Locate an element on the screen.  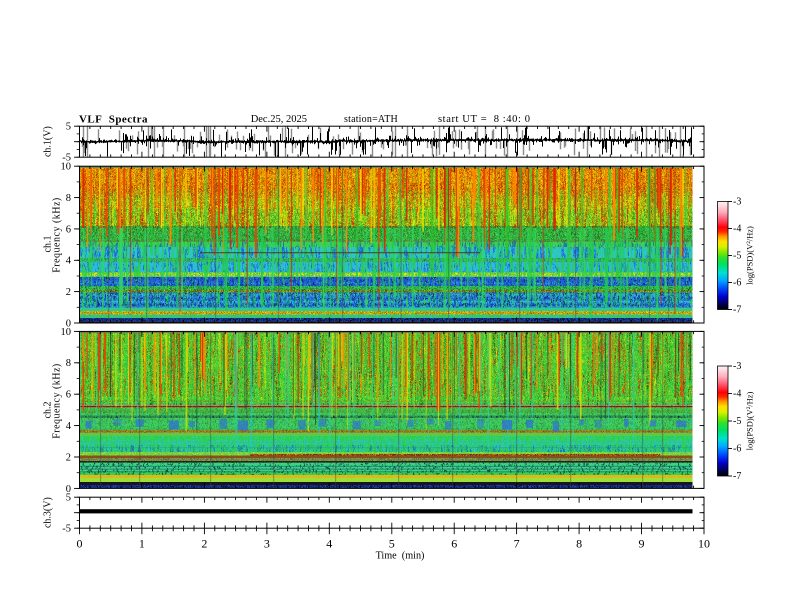
svg-text: station=ATH is located at coordinates (371, 119).